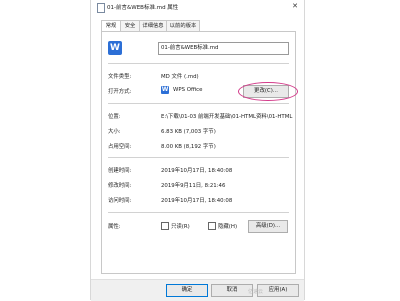  I want to click on file-type-value: MD 文件 (.md), so click(180, 77).